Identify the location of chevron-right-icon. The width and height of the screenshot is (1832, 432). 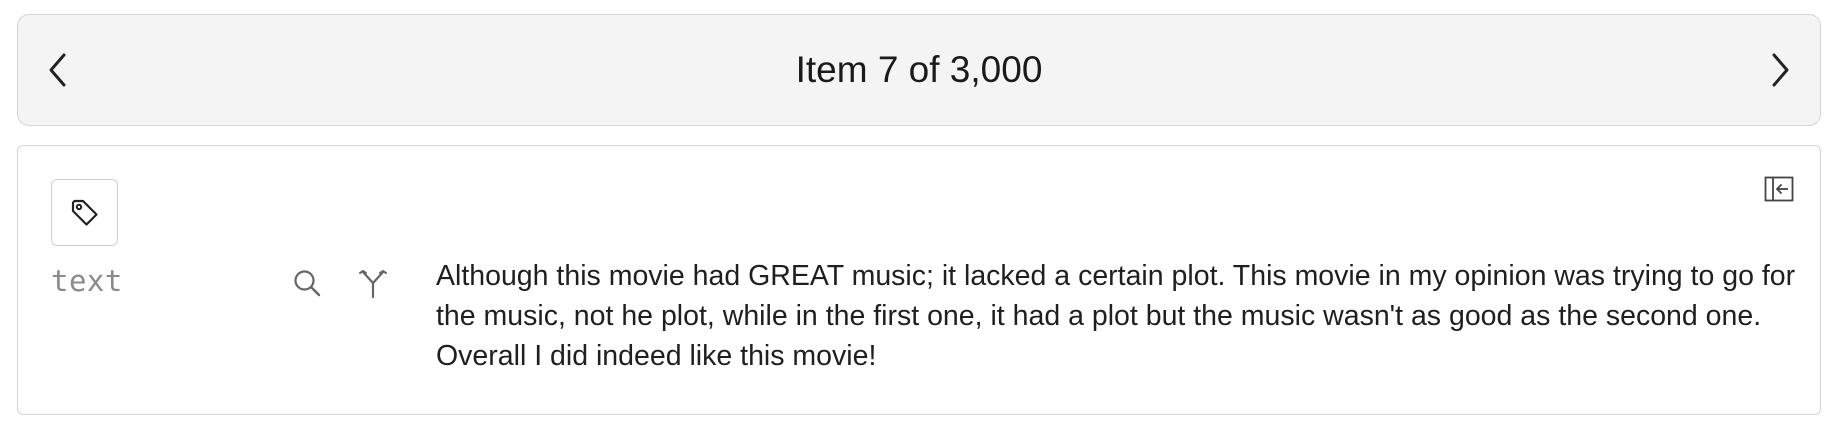
(1780, 70).